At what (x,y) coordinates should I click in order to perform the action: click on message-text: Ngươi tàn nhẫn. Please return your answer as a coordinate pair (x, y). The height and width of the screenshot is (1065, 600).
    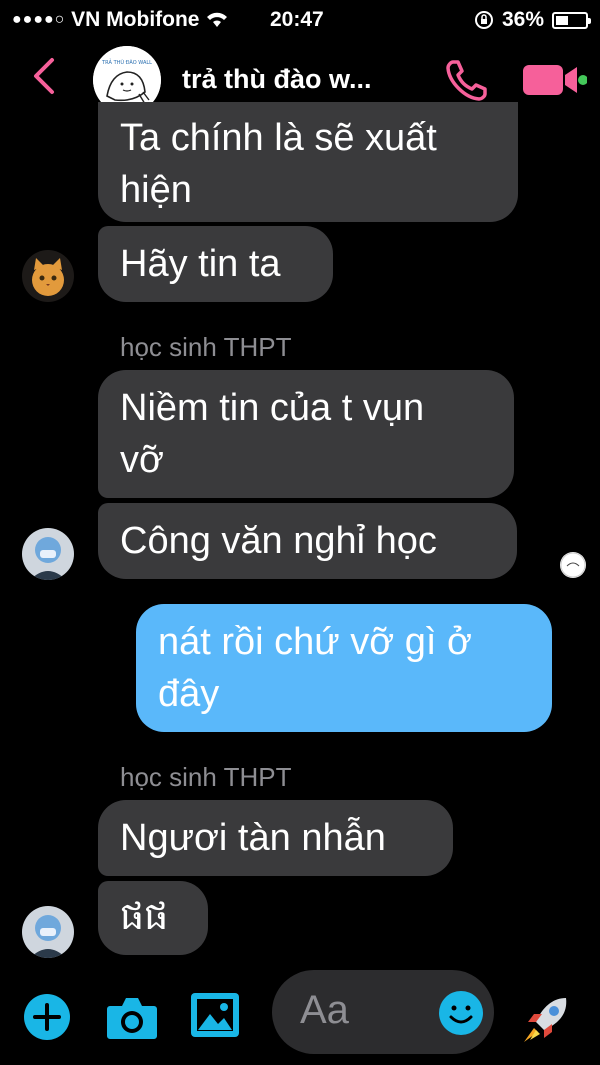
    Looking at the image, I should click on (253, 838).